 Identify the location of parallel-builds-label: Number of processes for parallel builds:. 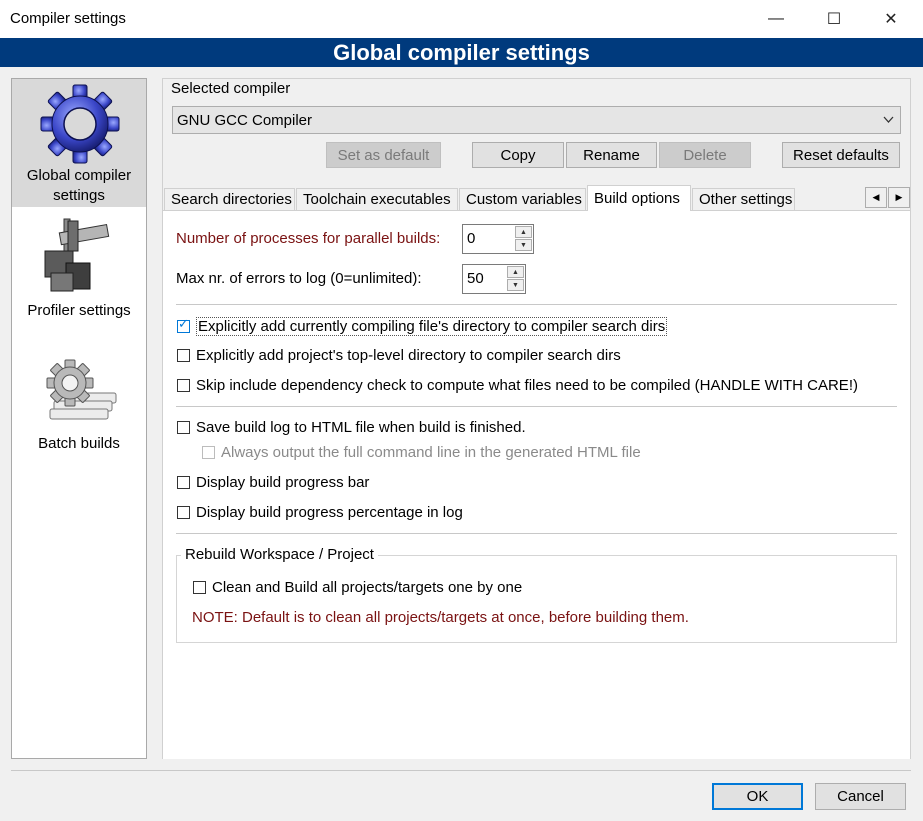
(308, 238).